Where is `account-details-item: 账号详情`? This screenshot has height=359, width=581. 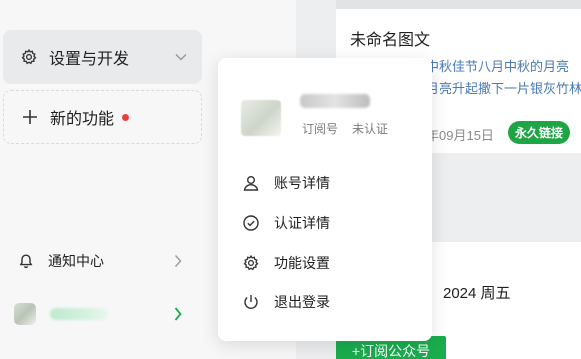 account-details-item: 账号详情 is located at coordinates (286, 183).